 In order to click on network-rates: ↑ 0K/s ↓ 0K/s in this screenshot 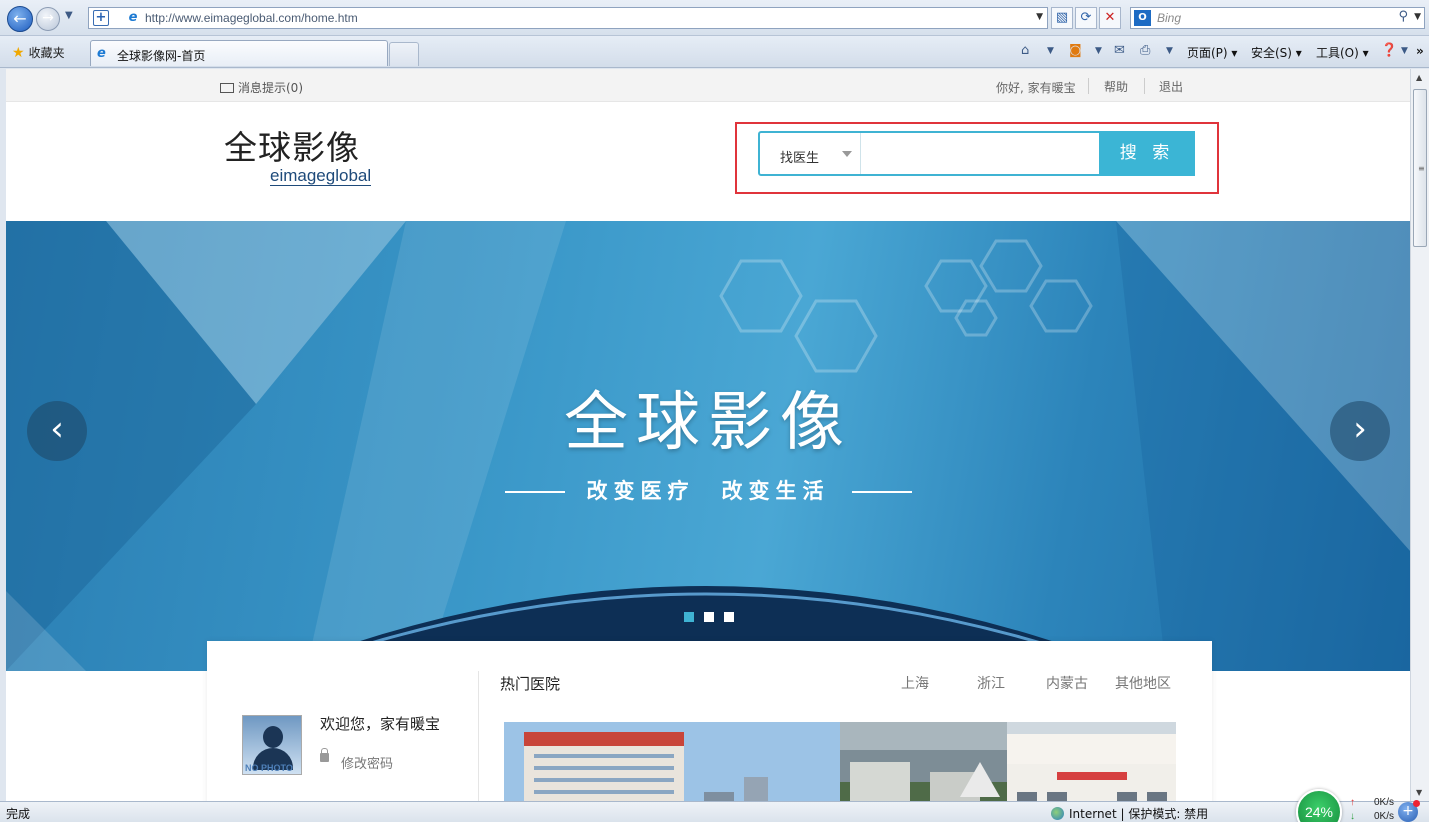, I will do `click(1372, 809)`.